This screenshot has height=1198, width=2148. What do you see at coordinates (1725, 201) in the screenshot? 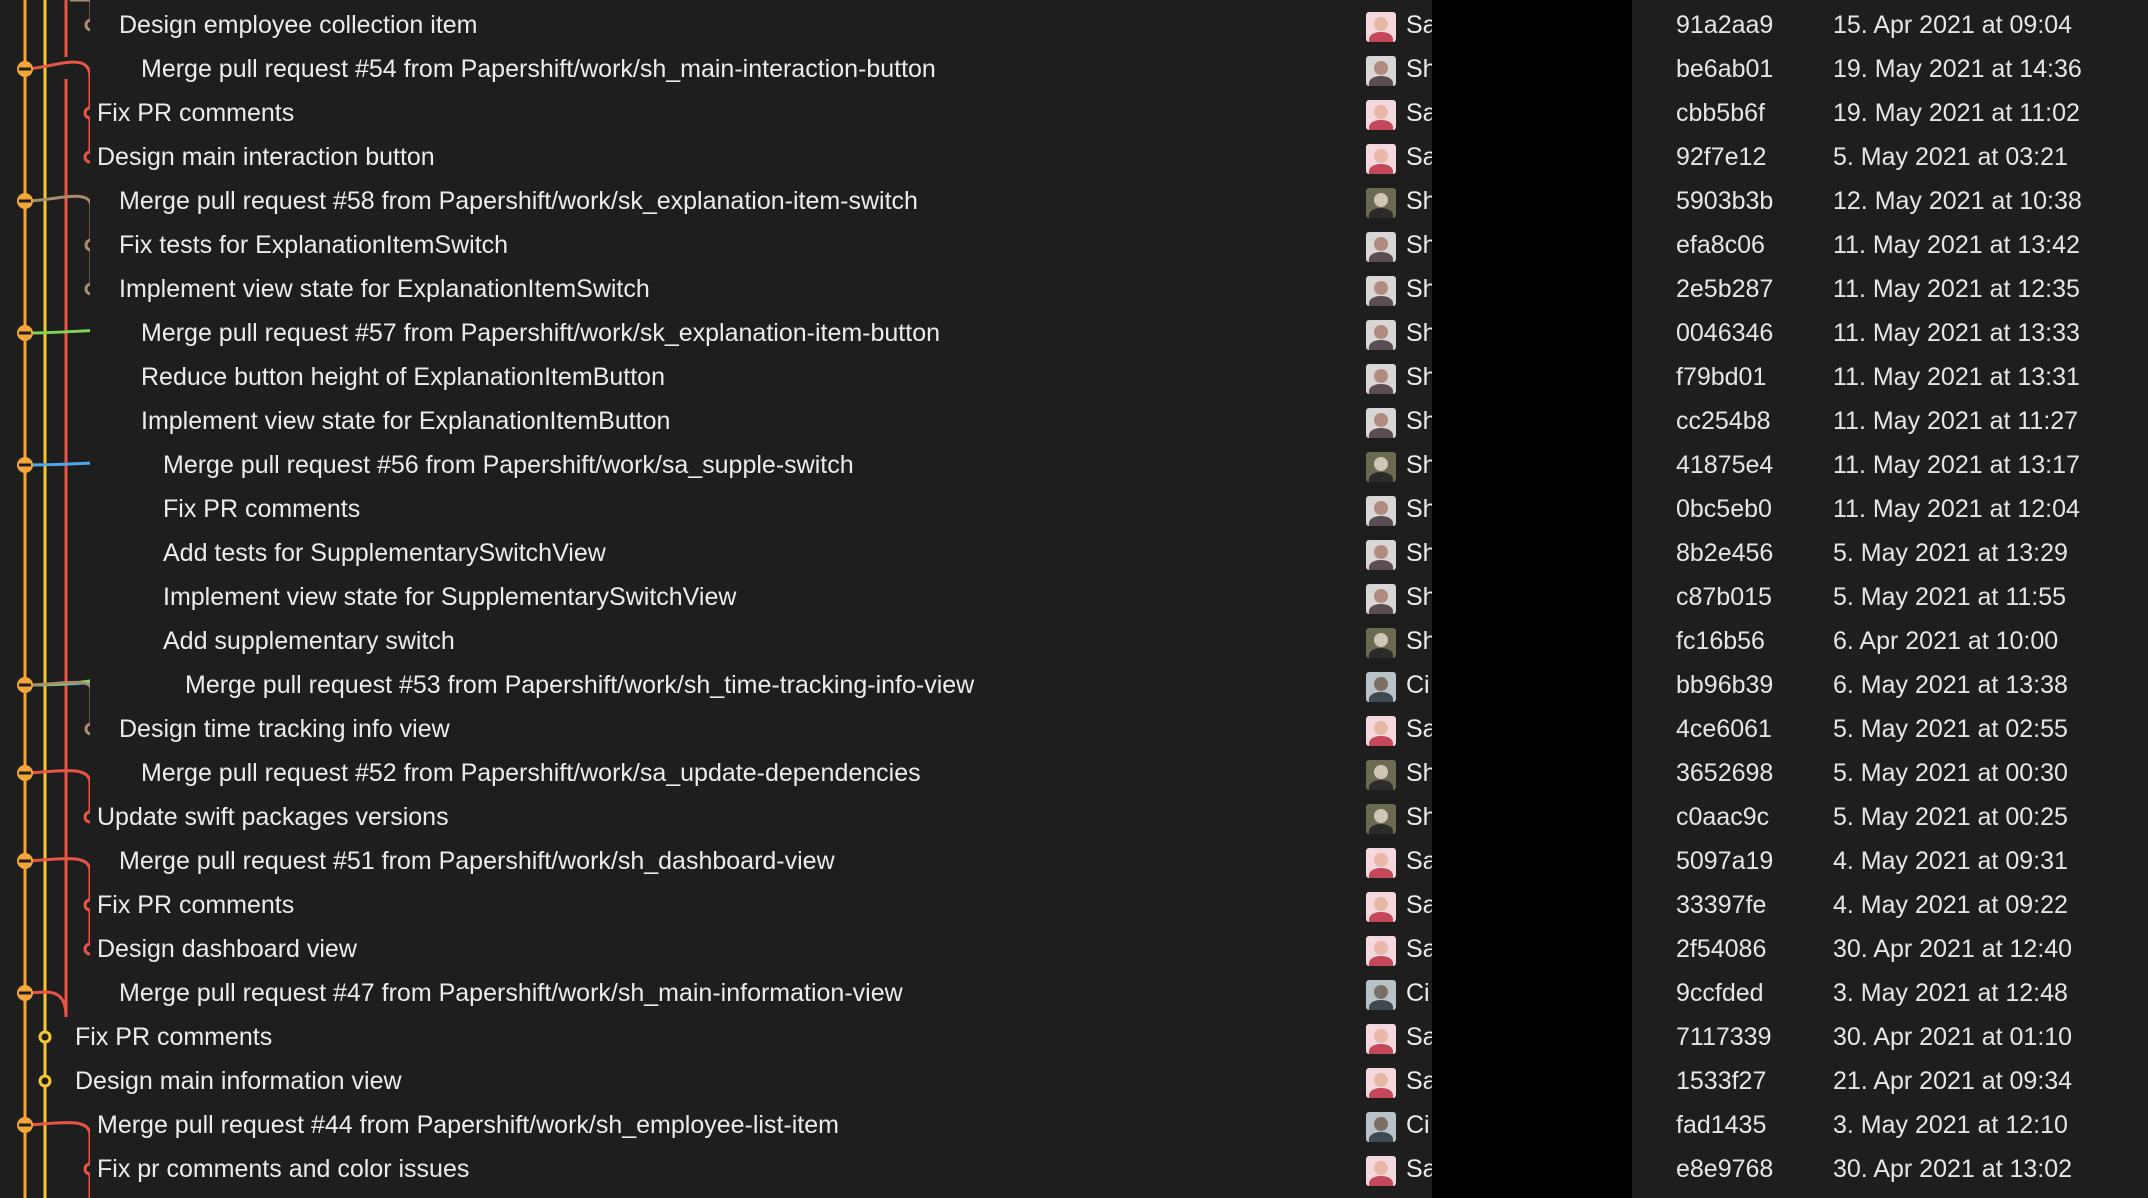
I see `commit-hash: 5903b3b` at bounding box center [1725, 201].